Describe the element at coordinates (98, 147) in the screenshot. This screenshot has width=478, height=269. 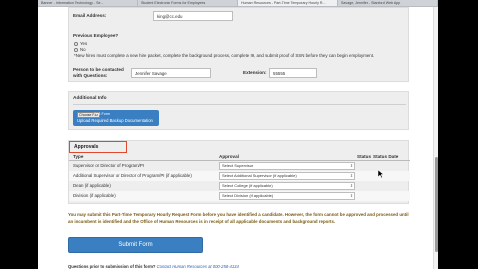
I see `approvals-title: Approvals` at that location.